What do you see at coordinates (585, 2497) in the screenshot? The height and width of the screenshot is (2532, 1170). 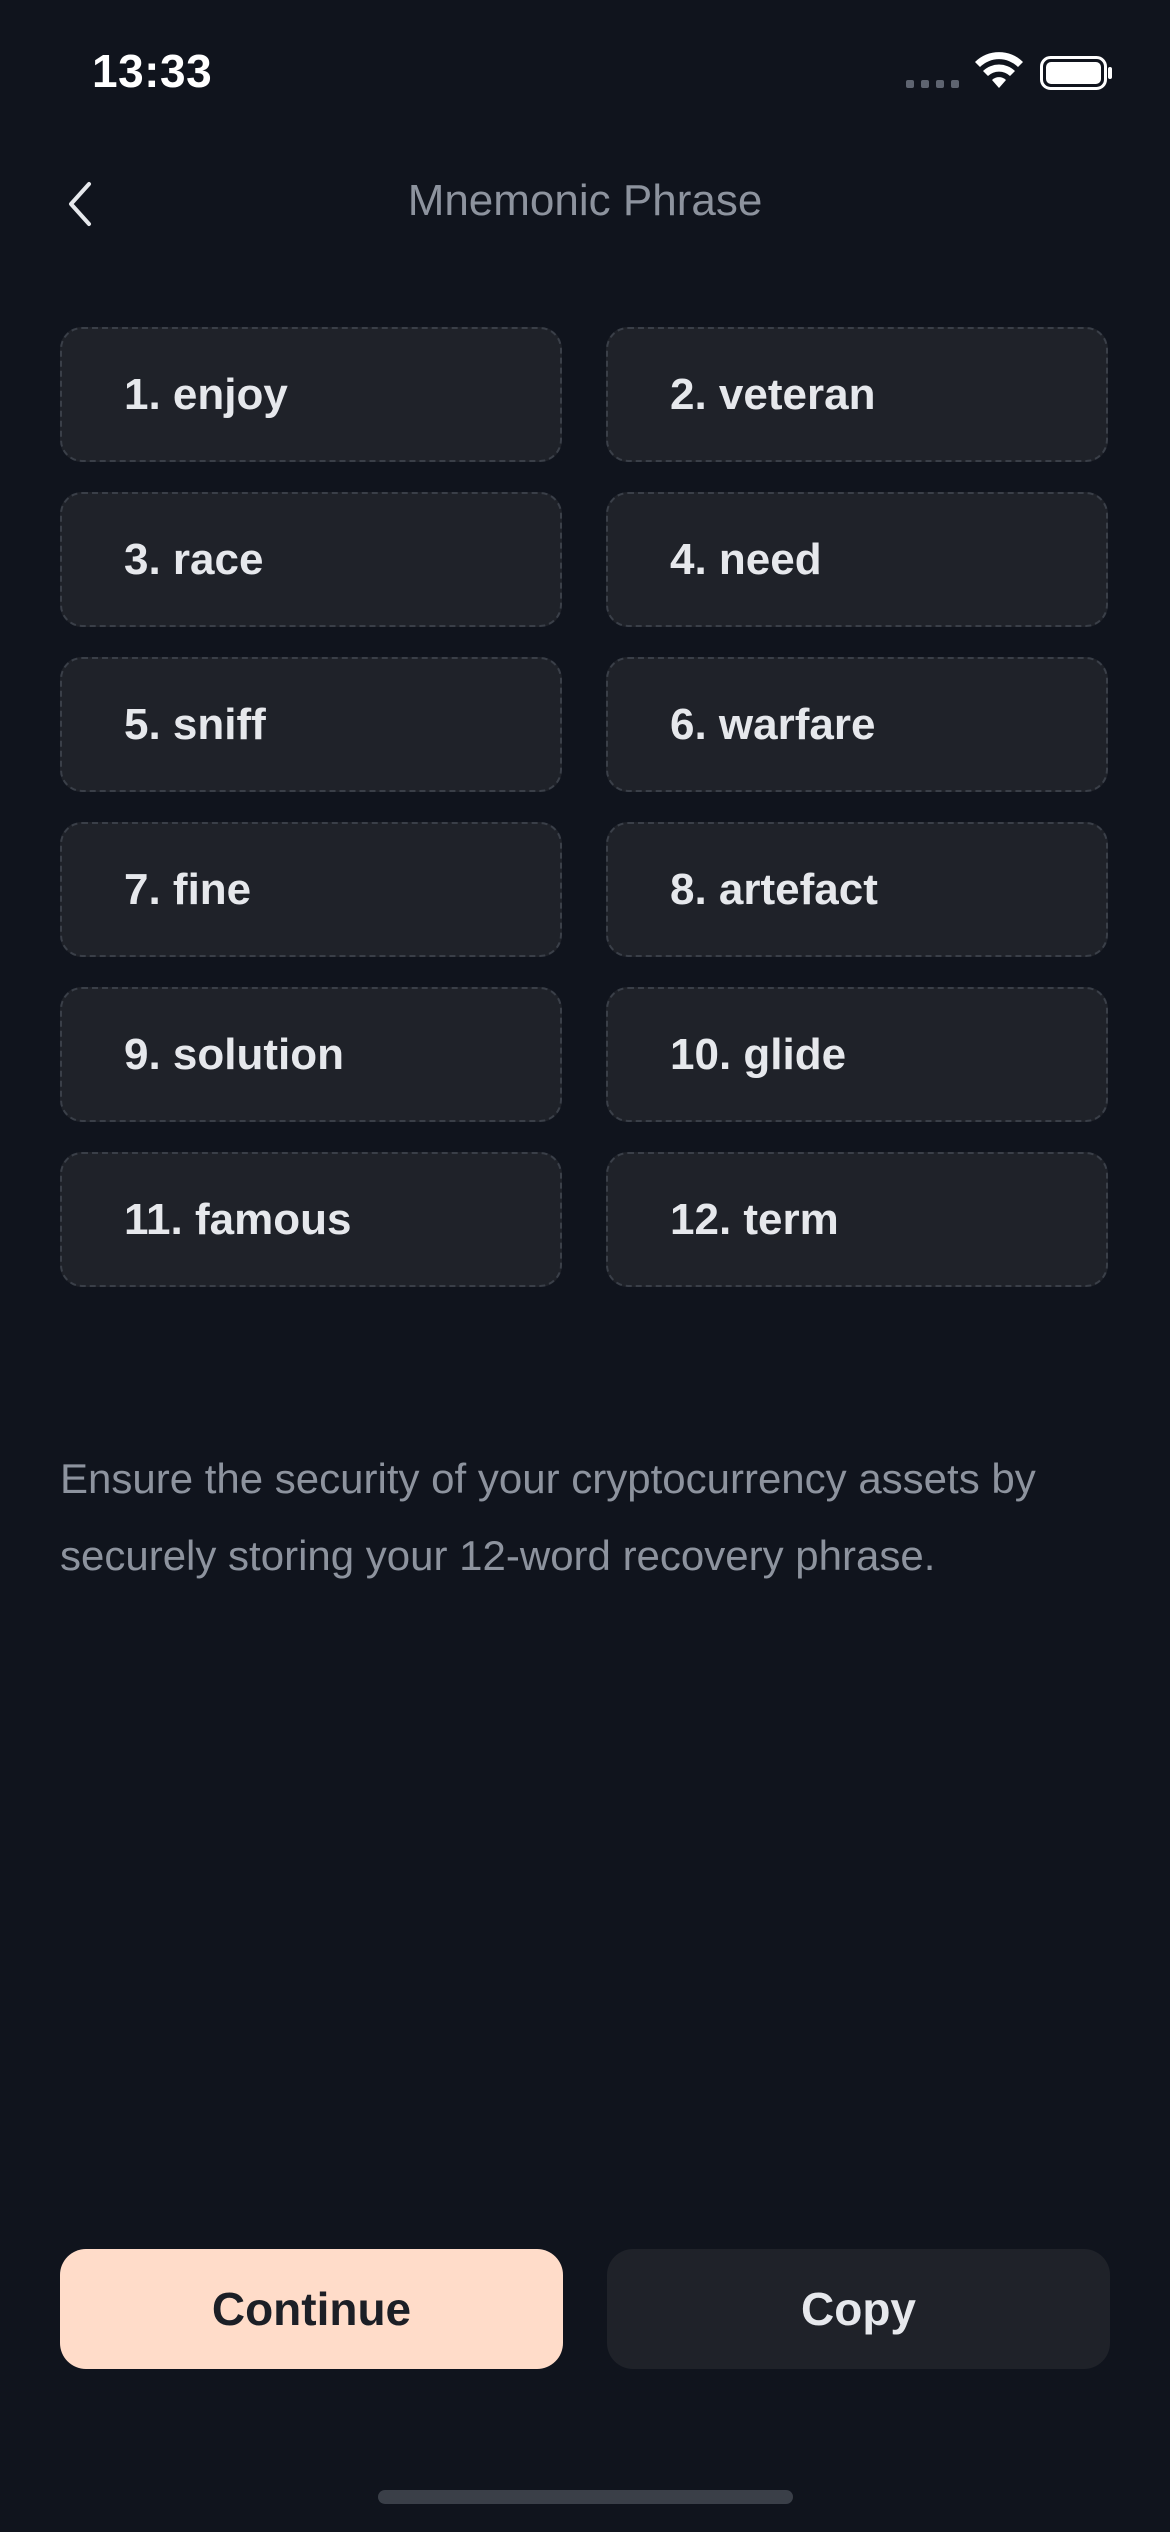 I see `home-indicator` at bounding box center [585, 2497].